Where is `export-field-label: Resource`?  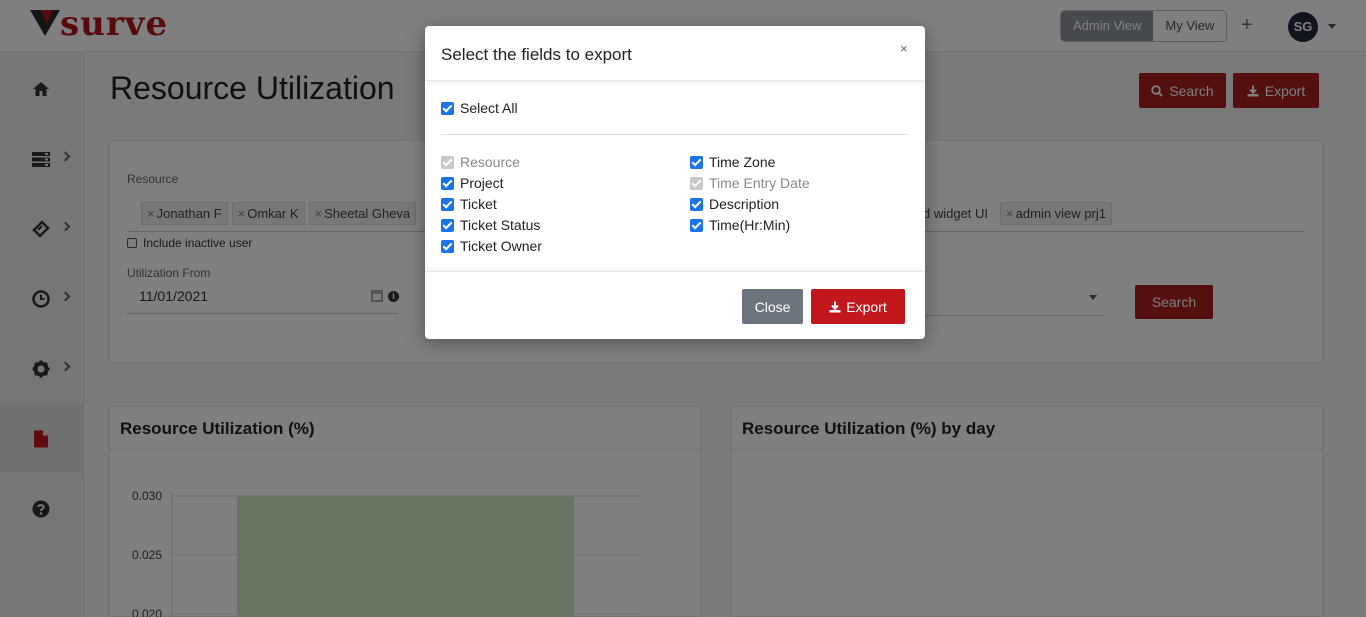 export-field-label: Resource is located at coordinates (490, 162).